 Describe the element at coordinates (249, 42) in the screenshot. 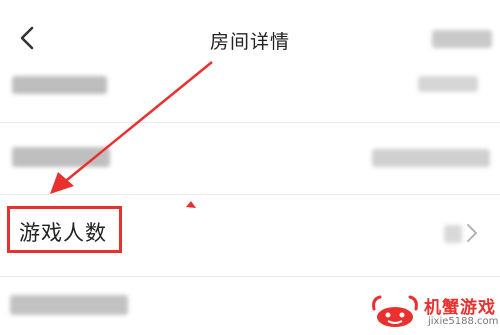

I see `page-title: 房间详情` at that location.